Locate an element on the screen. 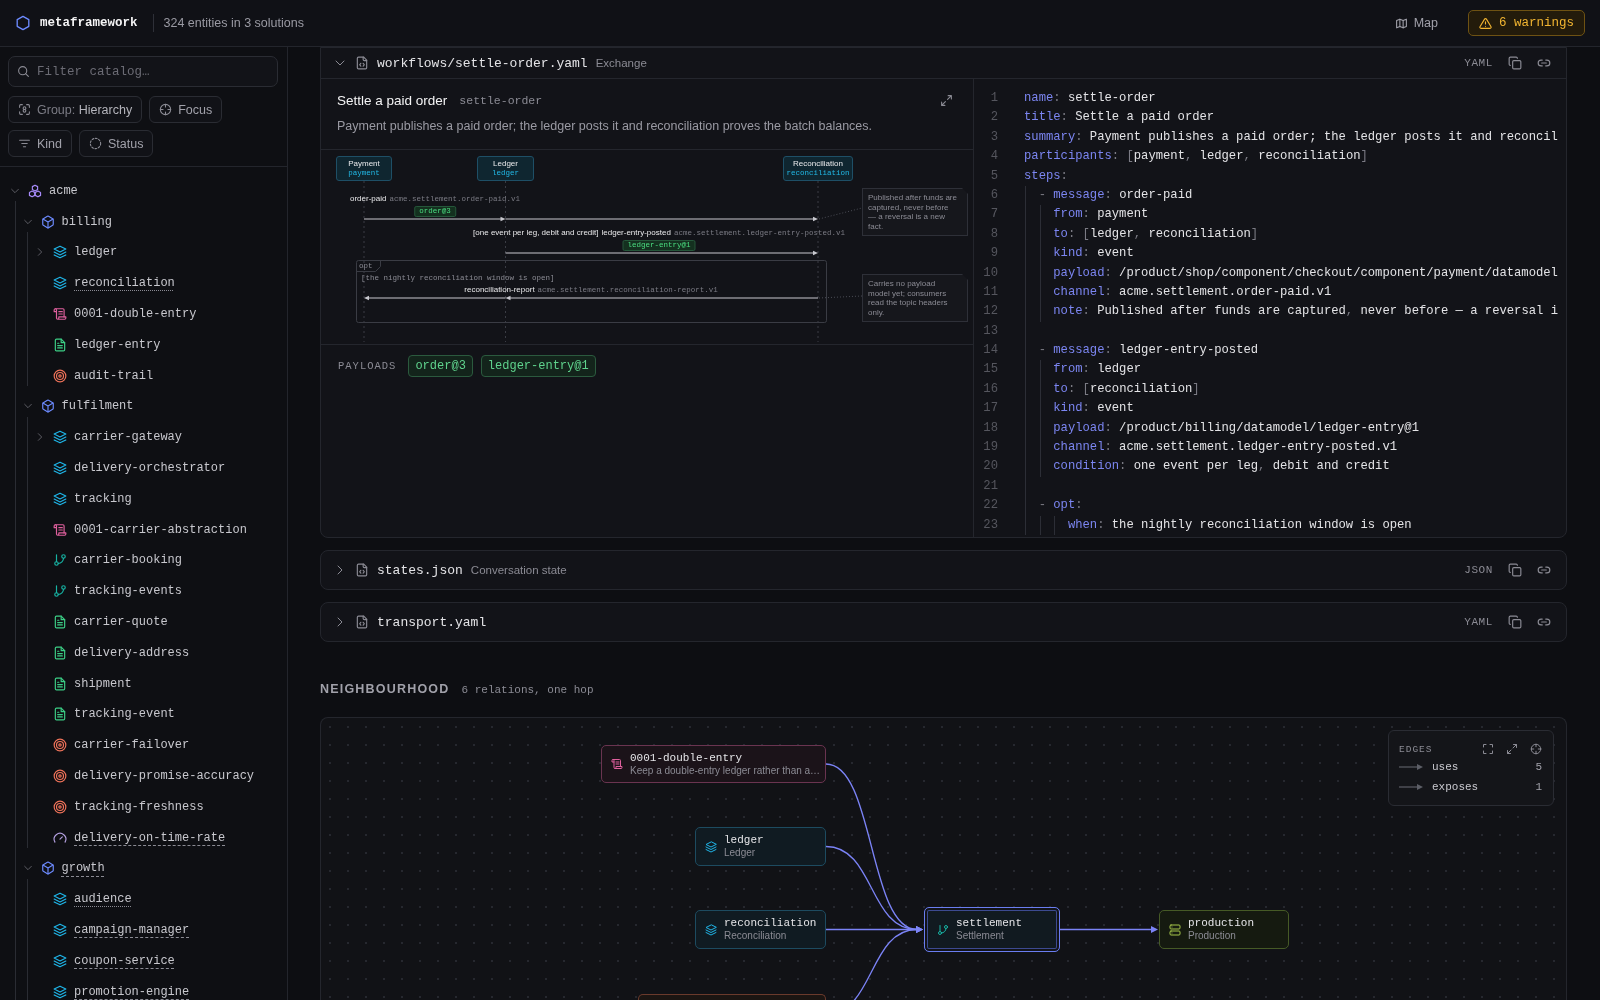 This screenshot has width=1600, height=1000. node-title: 0001-double-entry is located at coordinates (687, 758).